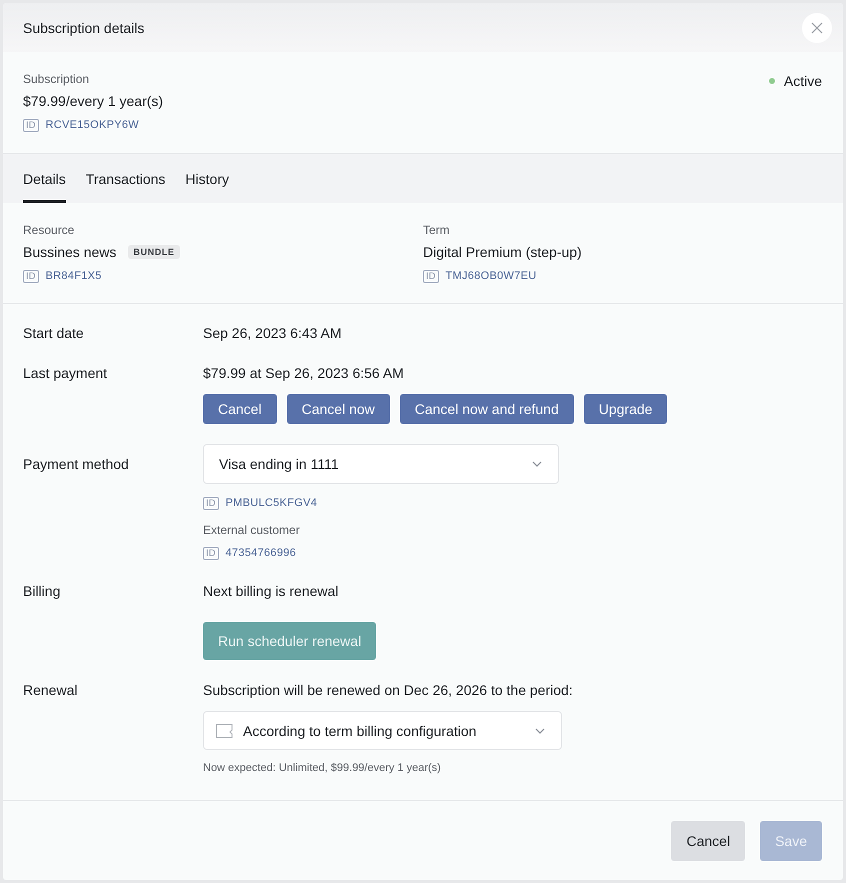 This screenshot has width=846, height=883. What do you see at coordinates (92, 125) in the screenshot?
I see `id-link: RCVE15OKPY6W` at bounding box center [92, 125].